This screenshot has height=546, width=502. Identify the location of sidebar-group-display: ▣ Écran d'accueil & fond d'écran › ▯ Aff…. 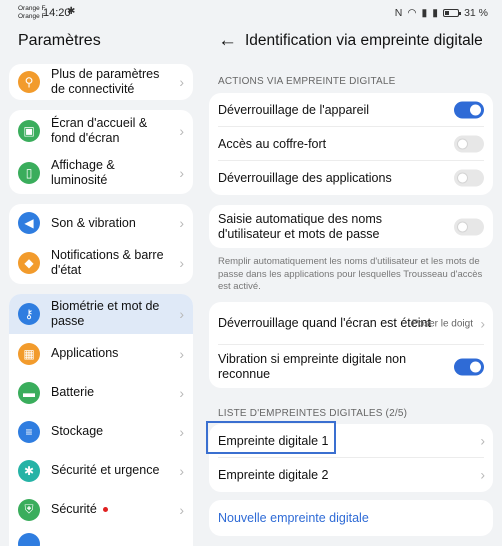
(101, 152).